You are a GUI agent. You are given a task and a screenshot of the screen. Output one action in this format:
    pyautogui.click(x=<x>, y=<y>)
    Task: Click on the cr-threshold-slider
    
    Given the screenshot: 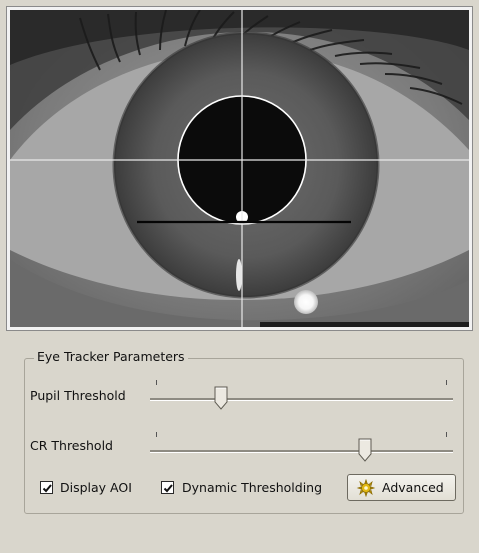 What is the action you would take?
    pyautogui.click(x=301, y=448)
    